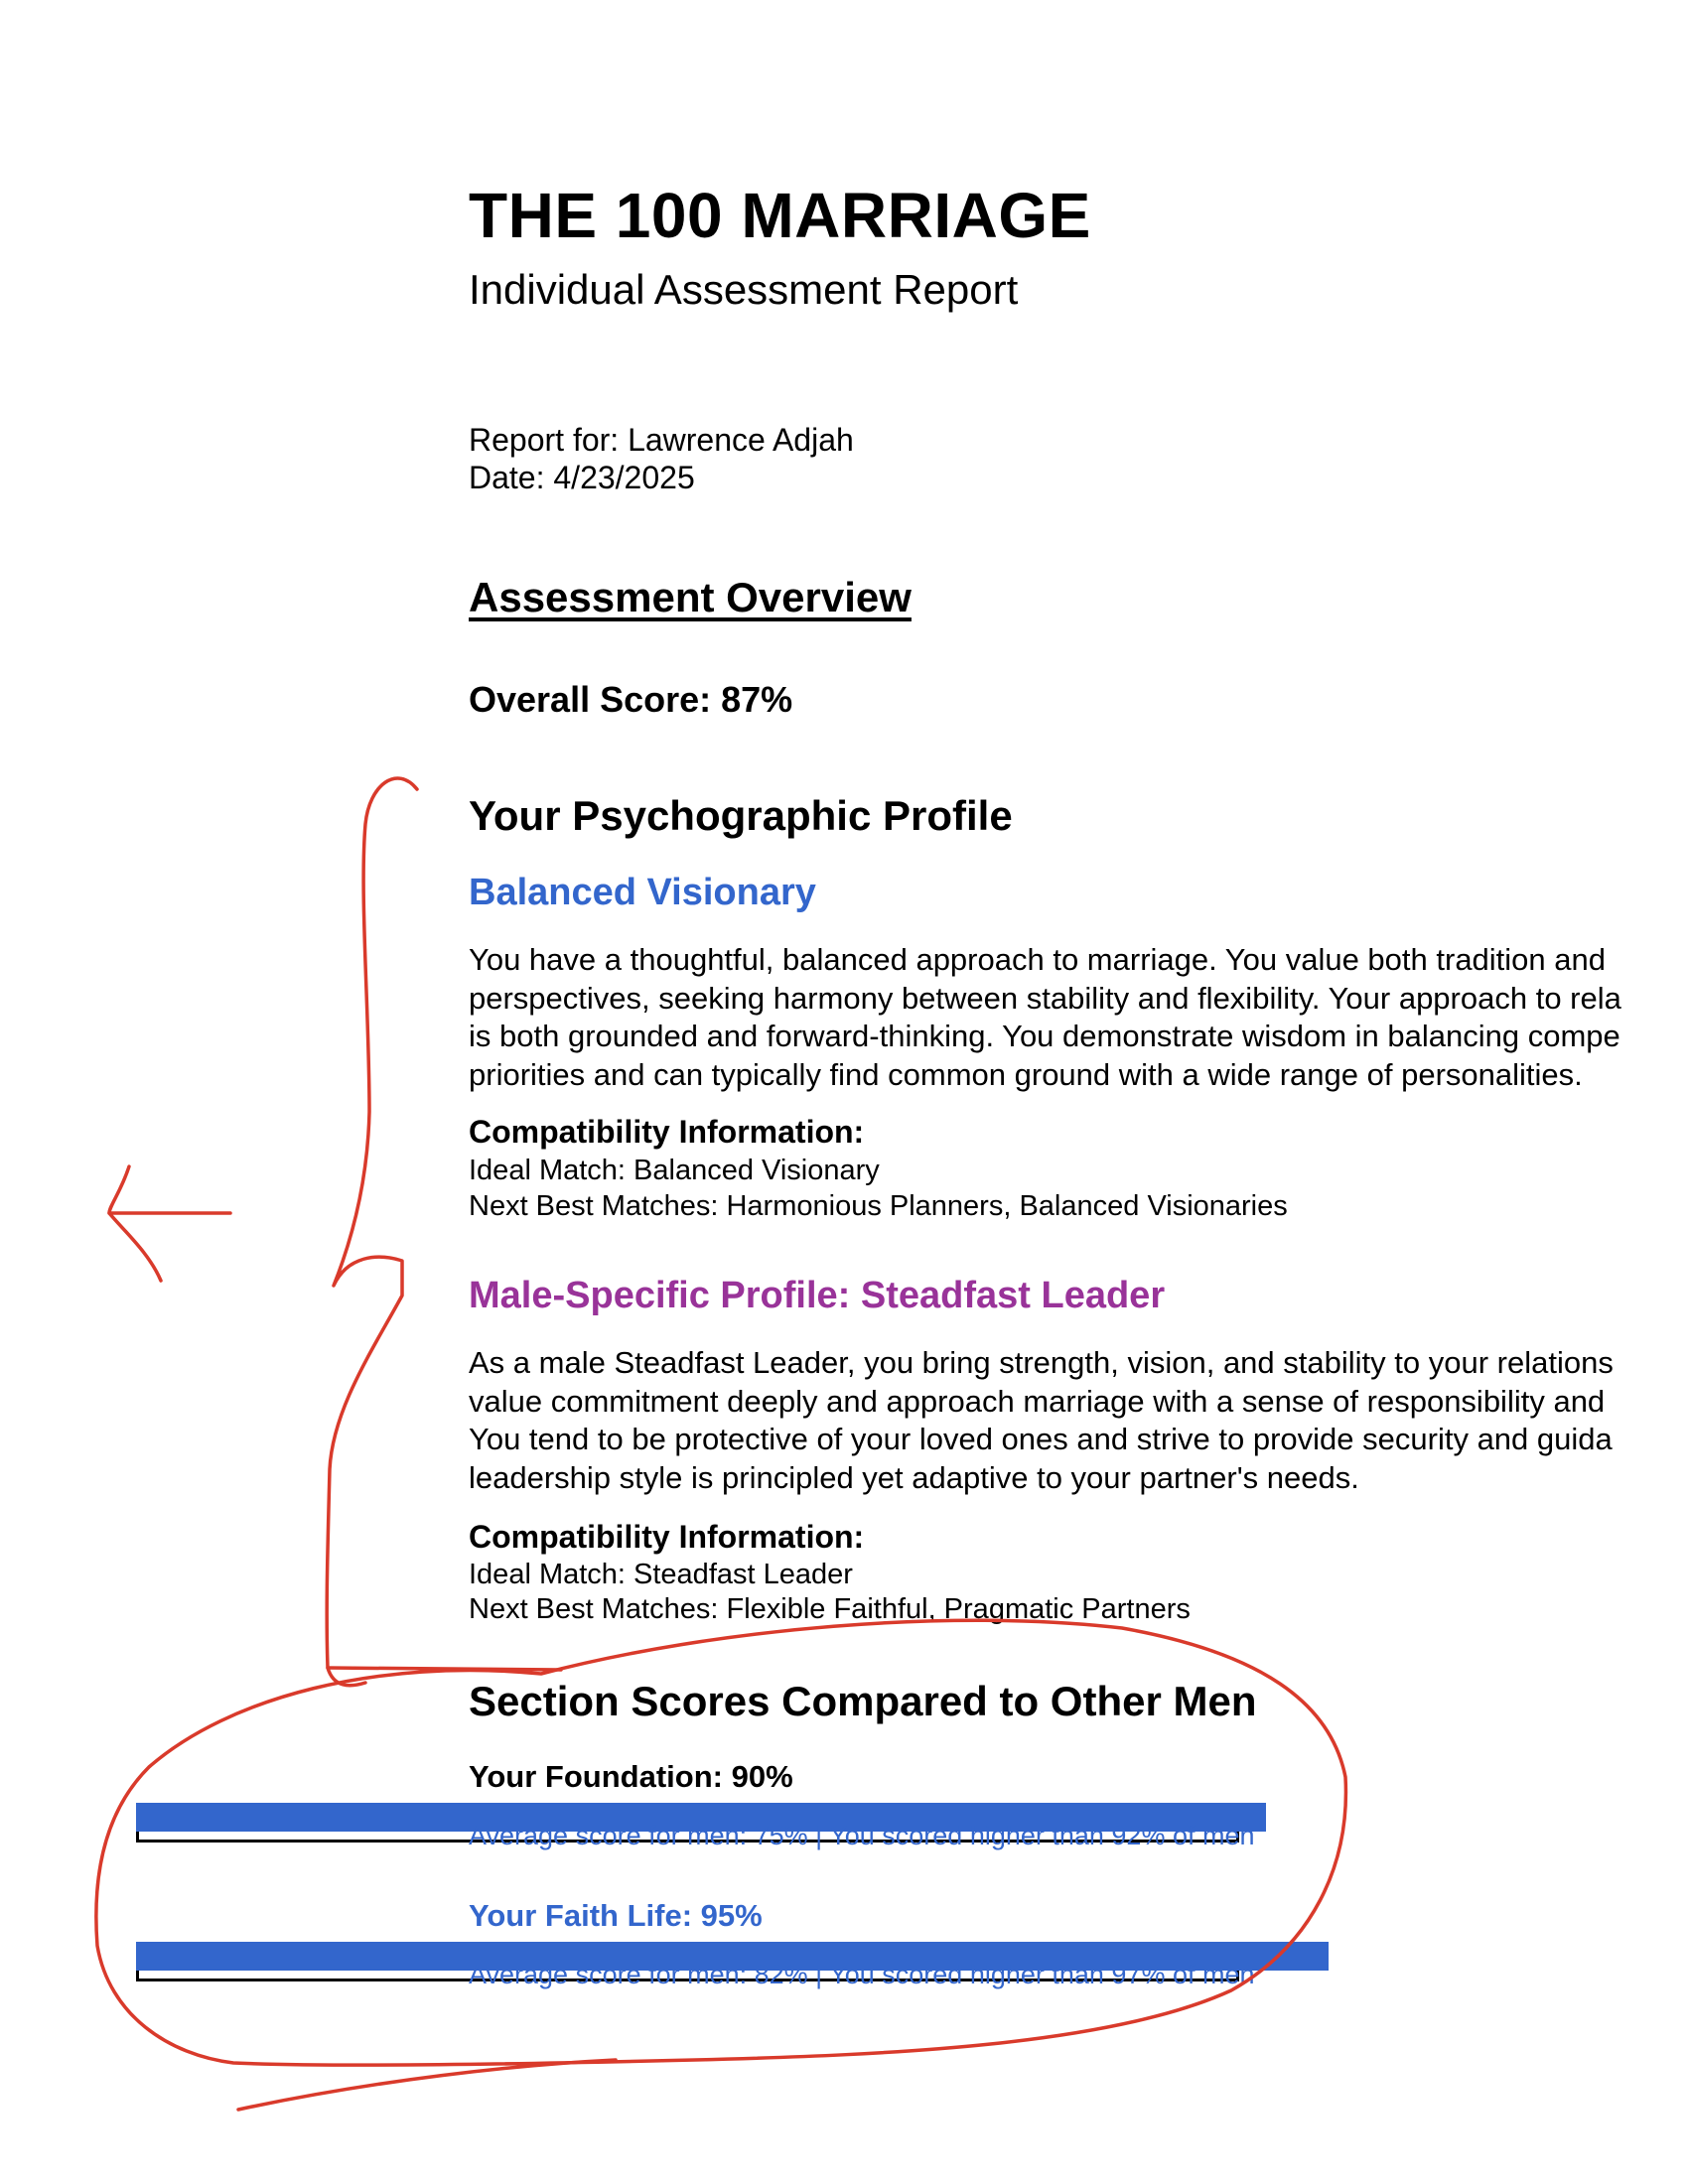  Describe the element at coordinates (661, 1574) in the screenshot. I see `ideal-match: Ideal Match: Steadfast Leader` at that location.